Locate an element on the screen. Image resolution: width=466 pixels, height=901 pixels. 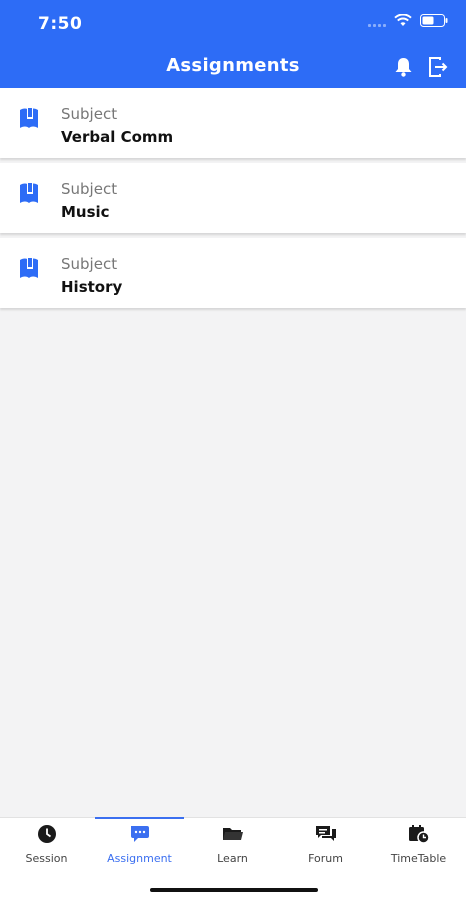
calendar-clock-icon is located at coordinates (419, 834).